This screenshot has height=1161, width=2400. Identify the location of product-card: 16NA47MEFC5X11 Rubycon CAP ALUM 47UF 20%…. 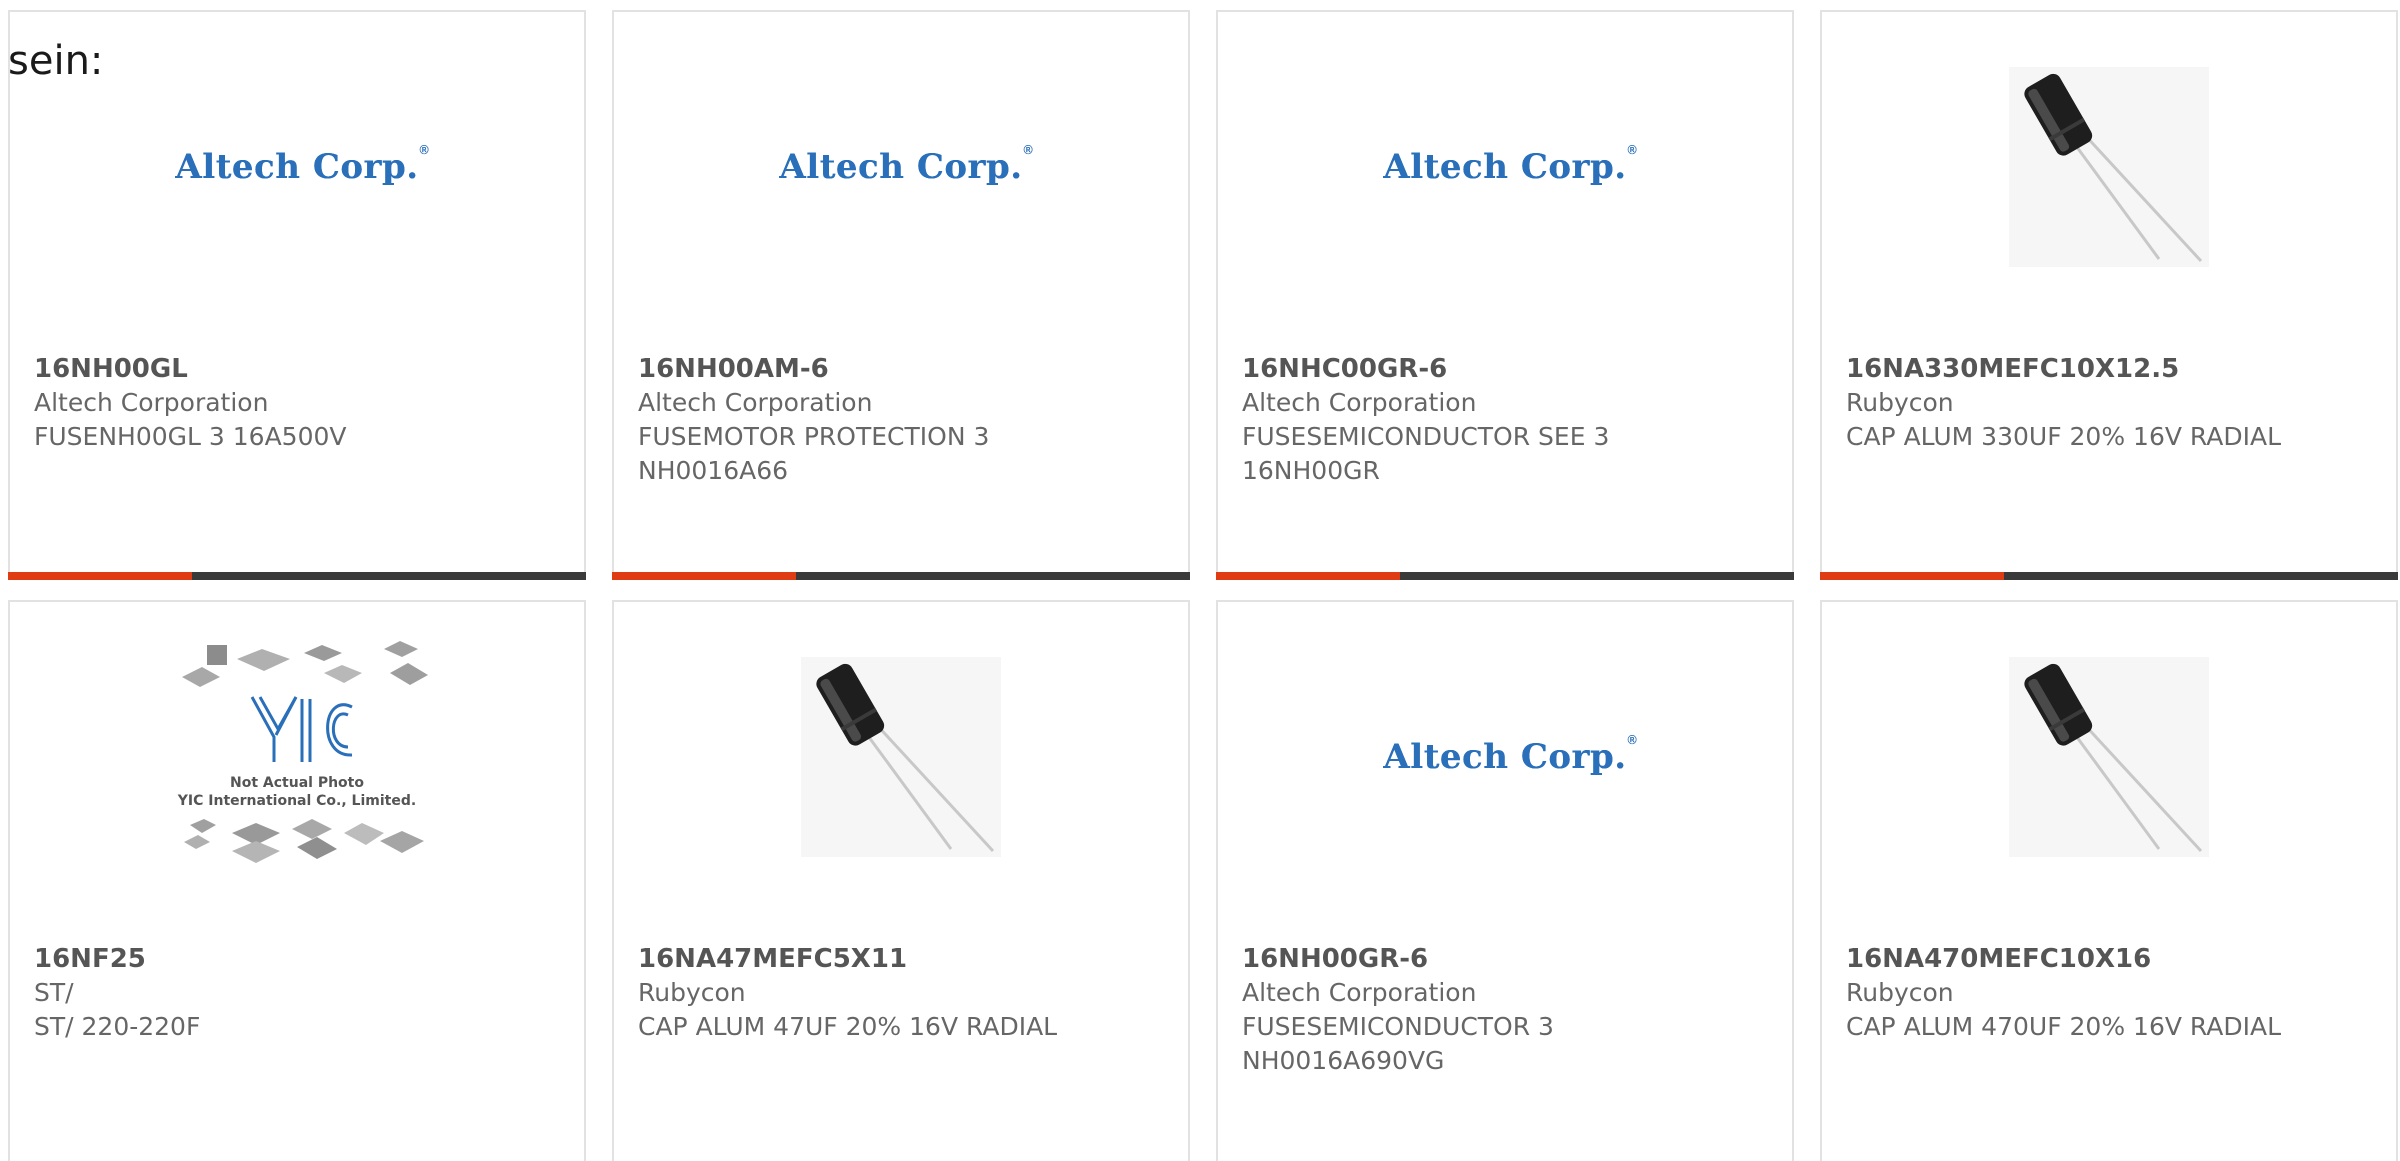
(901, 880).